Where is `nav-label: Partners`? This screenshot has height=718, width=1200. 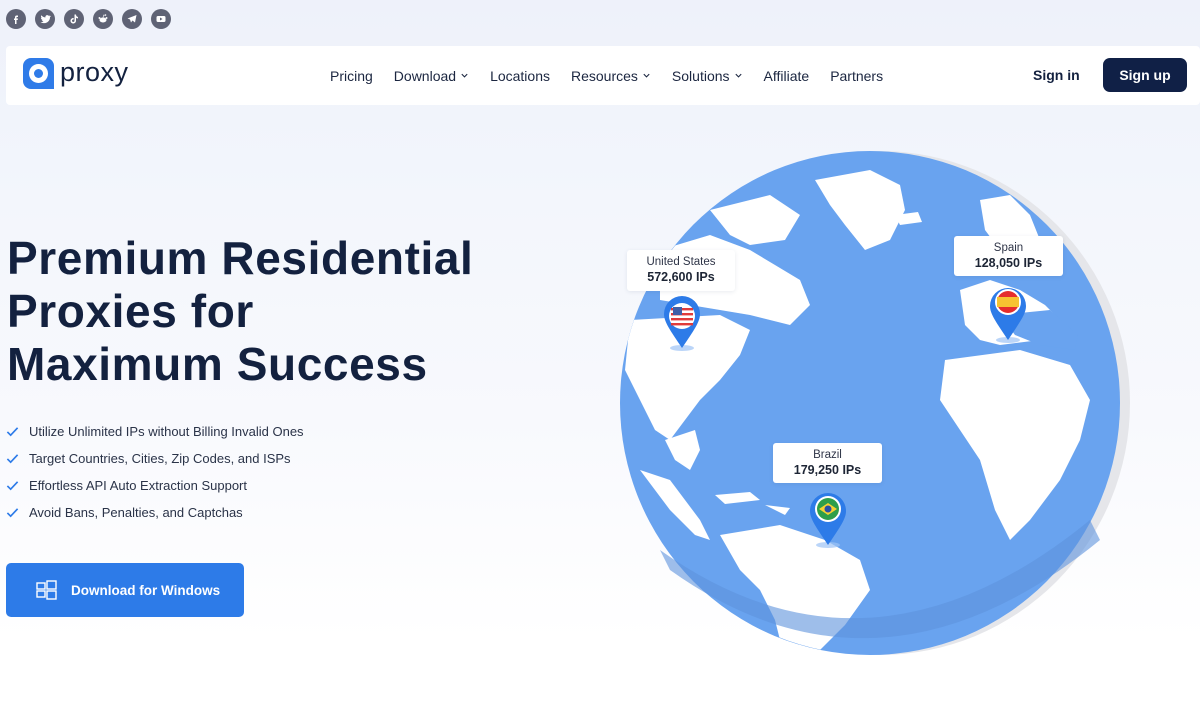
nav-label: Partners is located at coordinates (857, 75).